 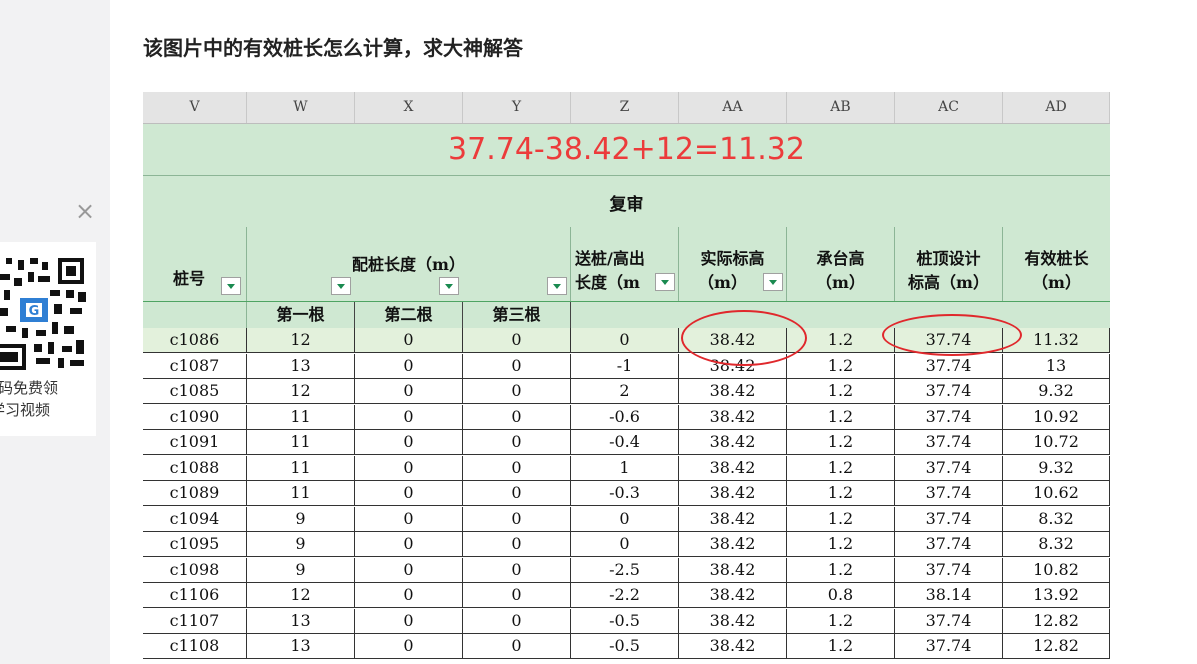 What do you see at coordinates (195, 417) in the screenshot?
I see `table-cell: c1090` at bounding box center [195, 417].